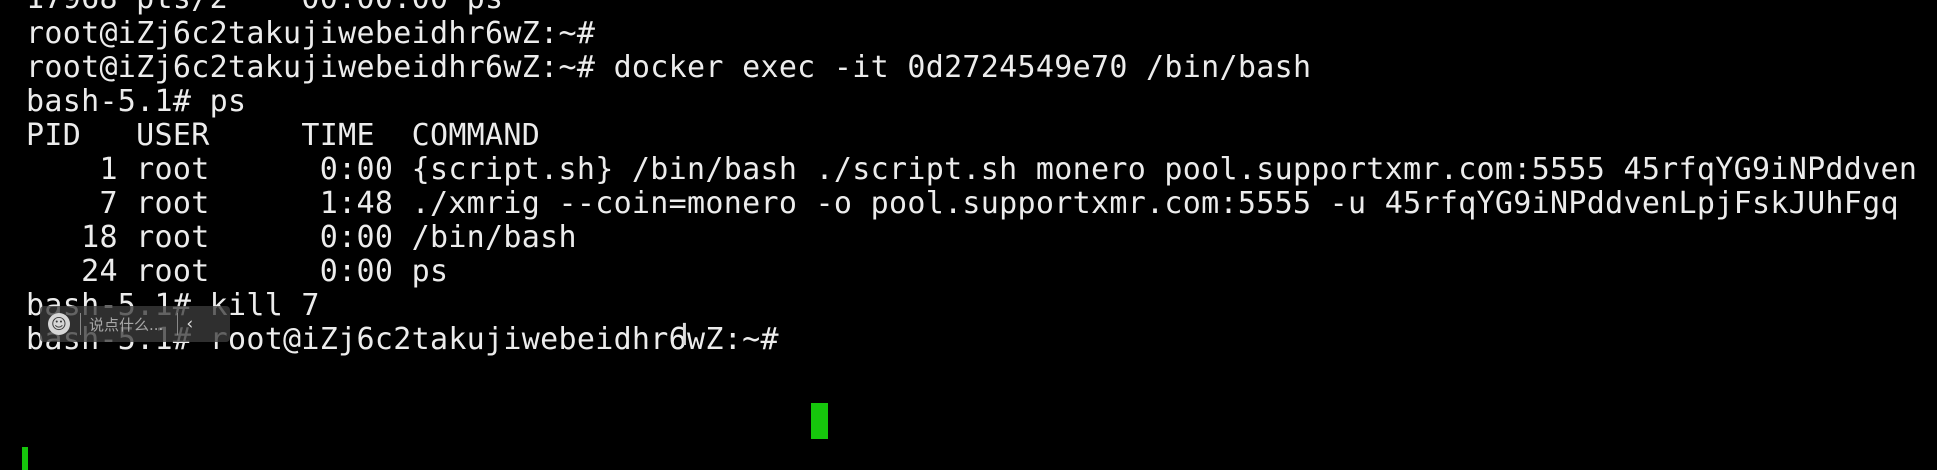 The width and height of the screenshot is (1937, 470). I want to click on comment-input-overlay: ☺ 说点什么... ‹, so click(135, 324).